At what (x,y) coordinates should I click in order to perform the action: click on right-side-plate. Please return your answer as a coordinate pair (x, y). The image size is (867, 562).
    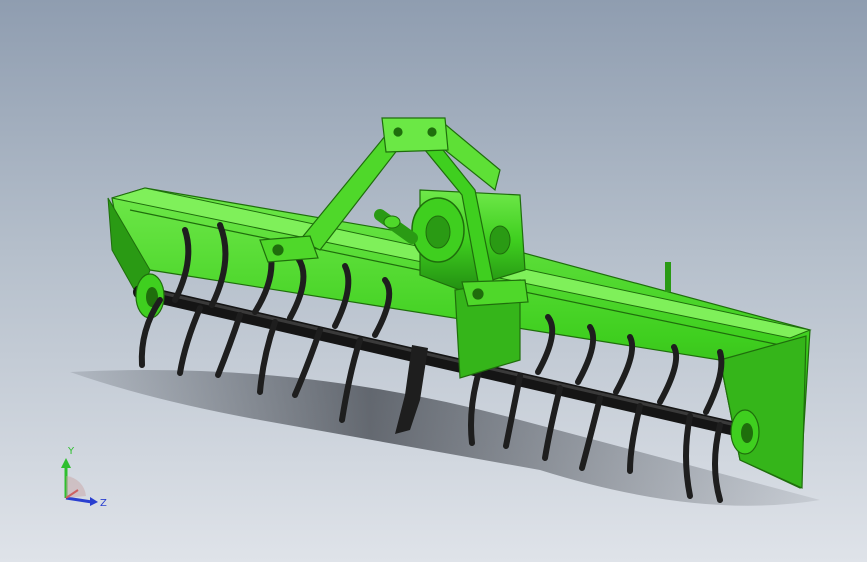
    Looking at the image, I should click on (763, 412).